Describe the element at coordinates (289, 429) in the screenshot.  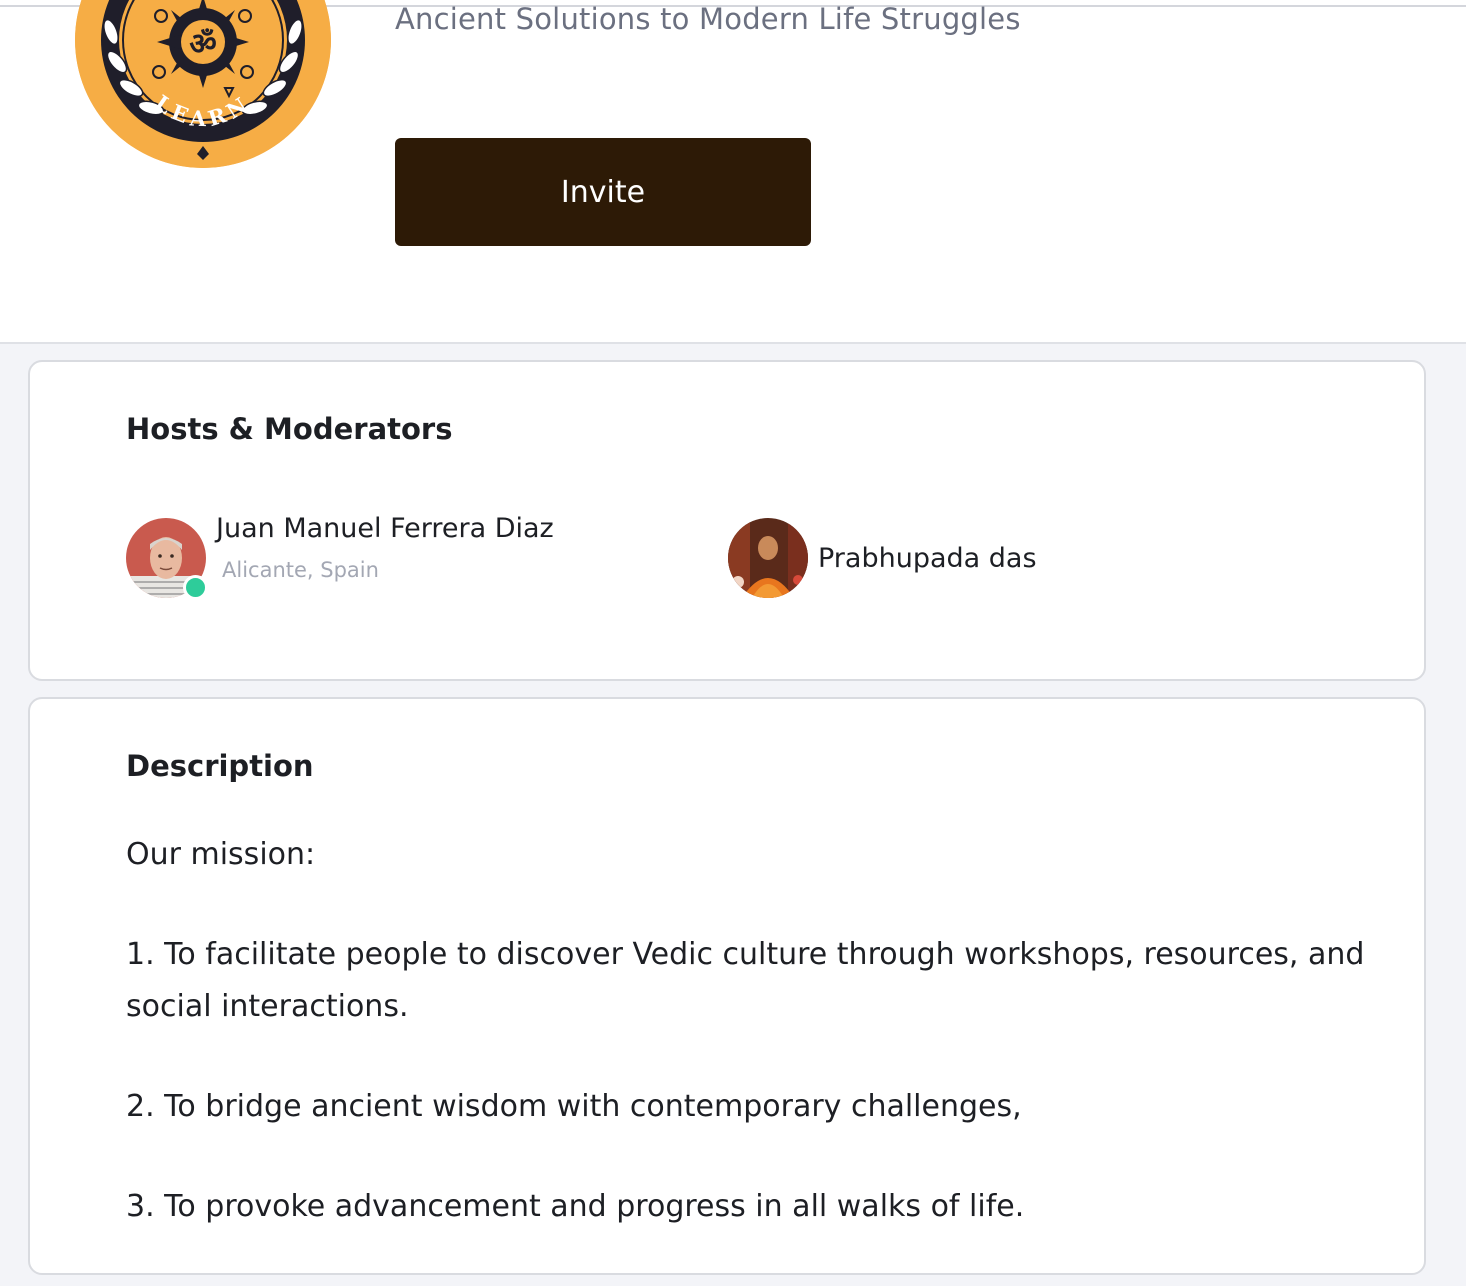
I see `hosts-title: Hosts & Moderators` at that location.